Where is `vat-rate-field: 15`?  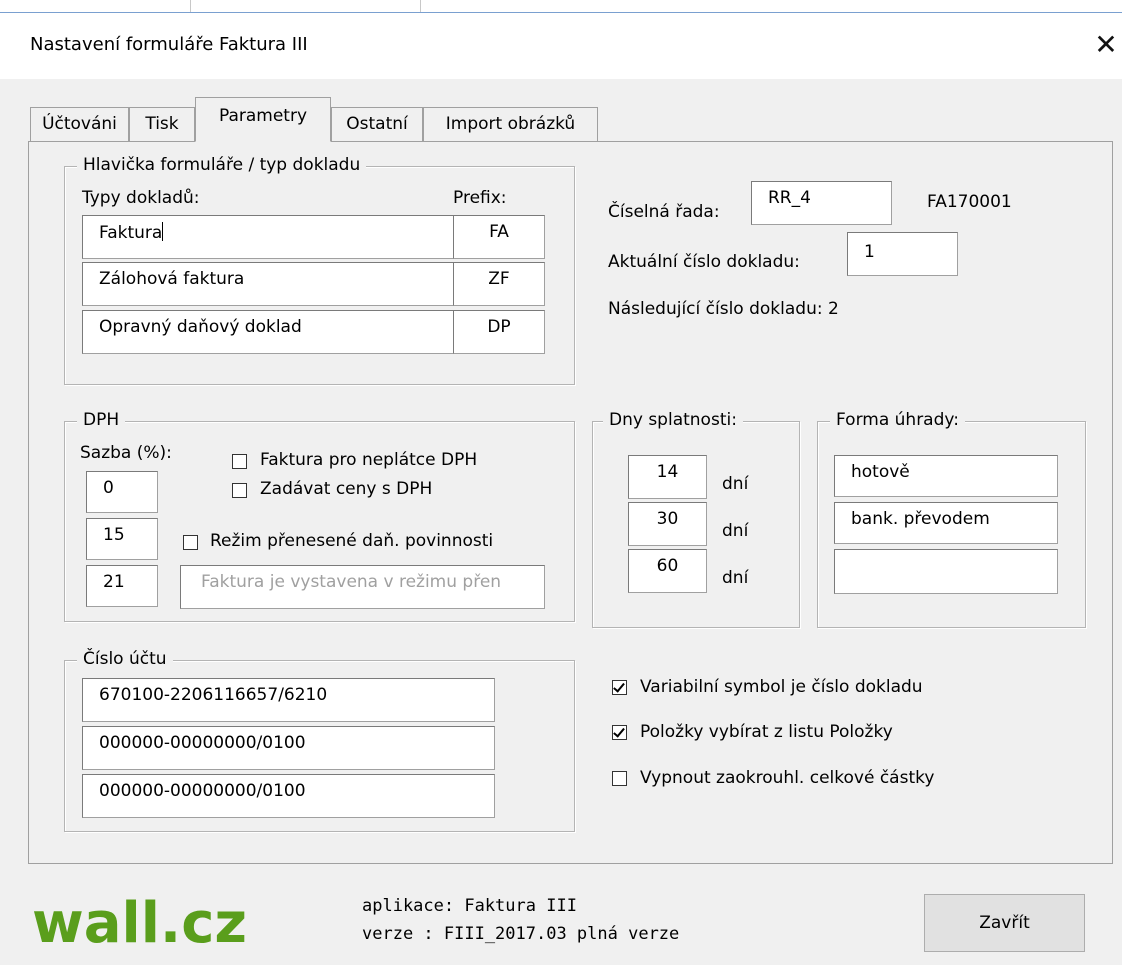 vat-rate-field: 15 is located at coordinates (122, 539).